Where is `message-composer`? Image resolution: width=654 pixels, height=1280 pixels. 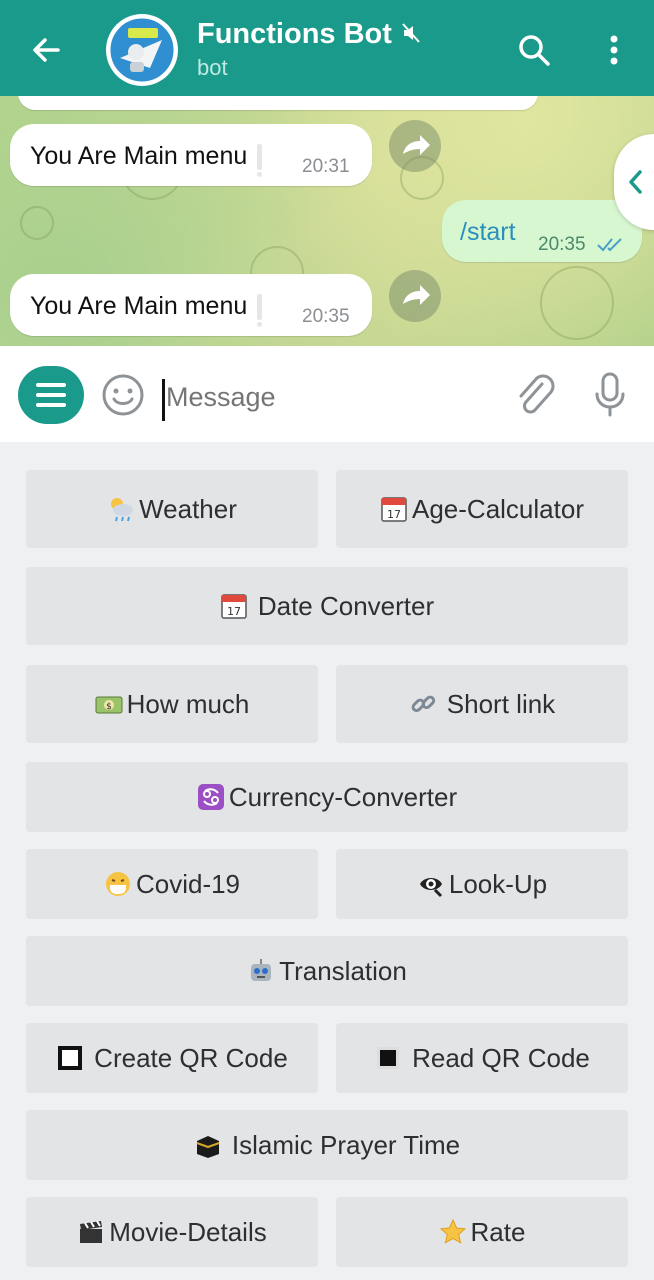
message-composer is located at coordinates (327, 394).